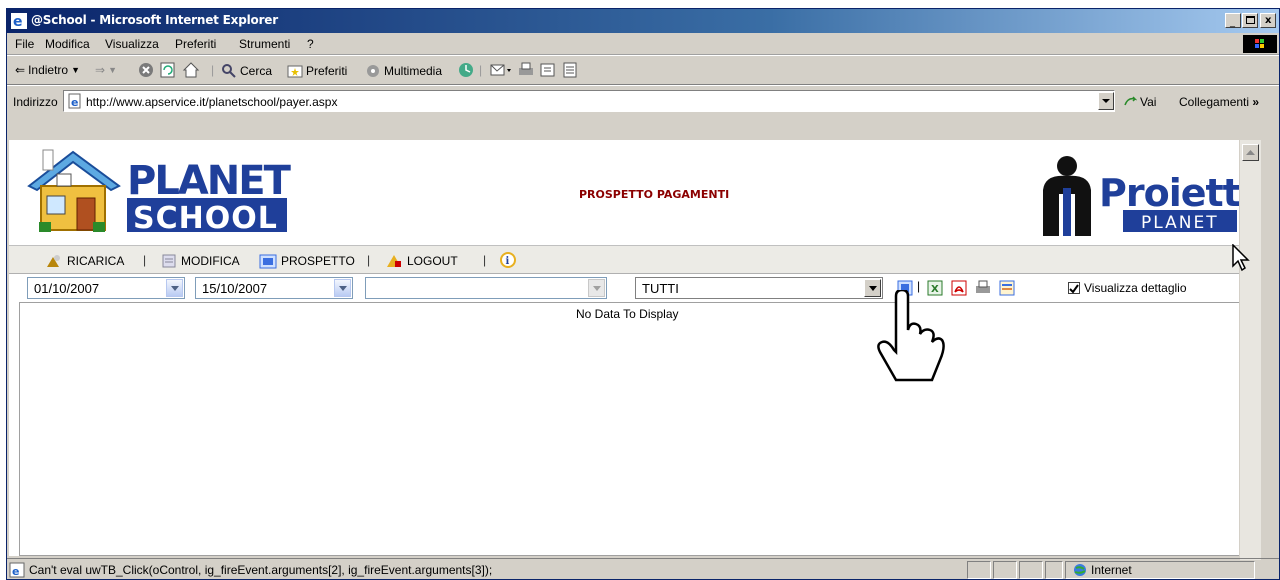  I want to click on address-label: Indirizzo, so click(35, 102).